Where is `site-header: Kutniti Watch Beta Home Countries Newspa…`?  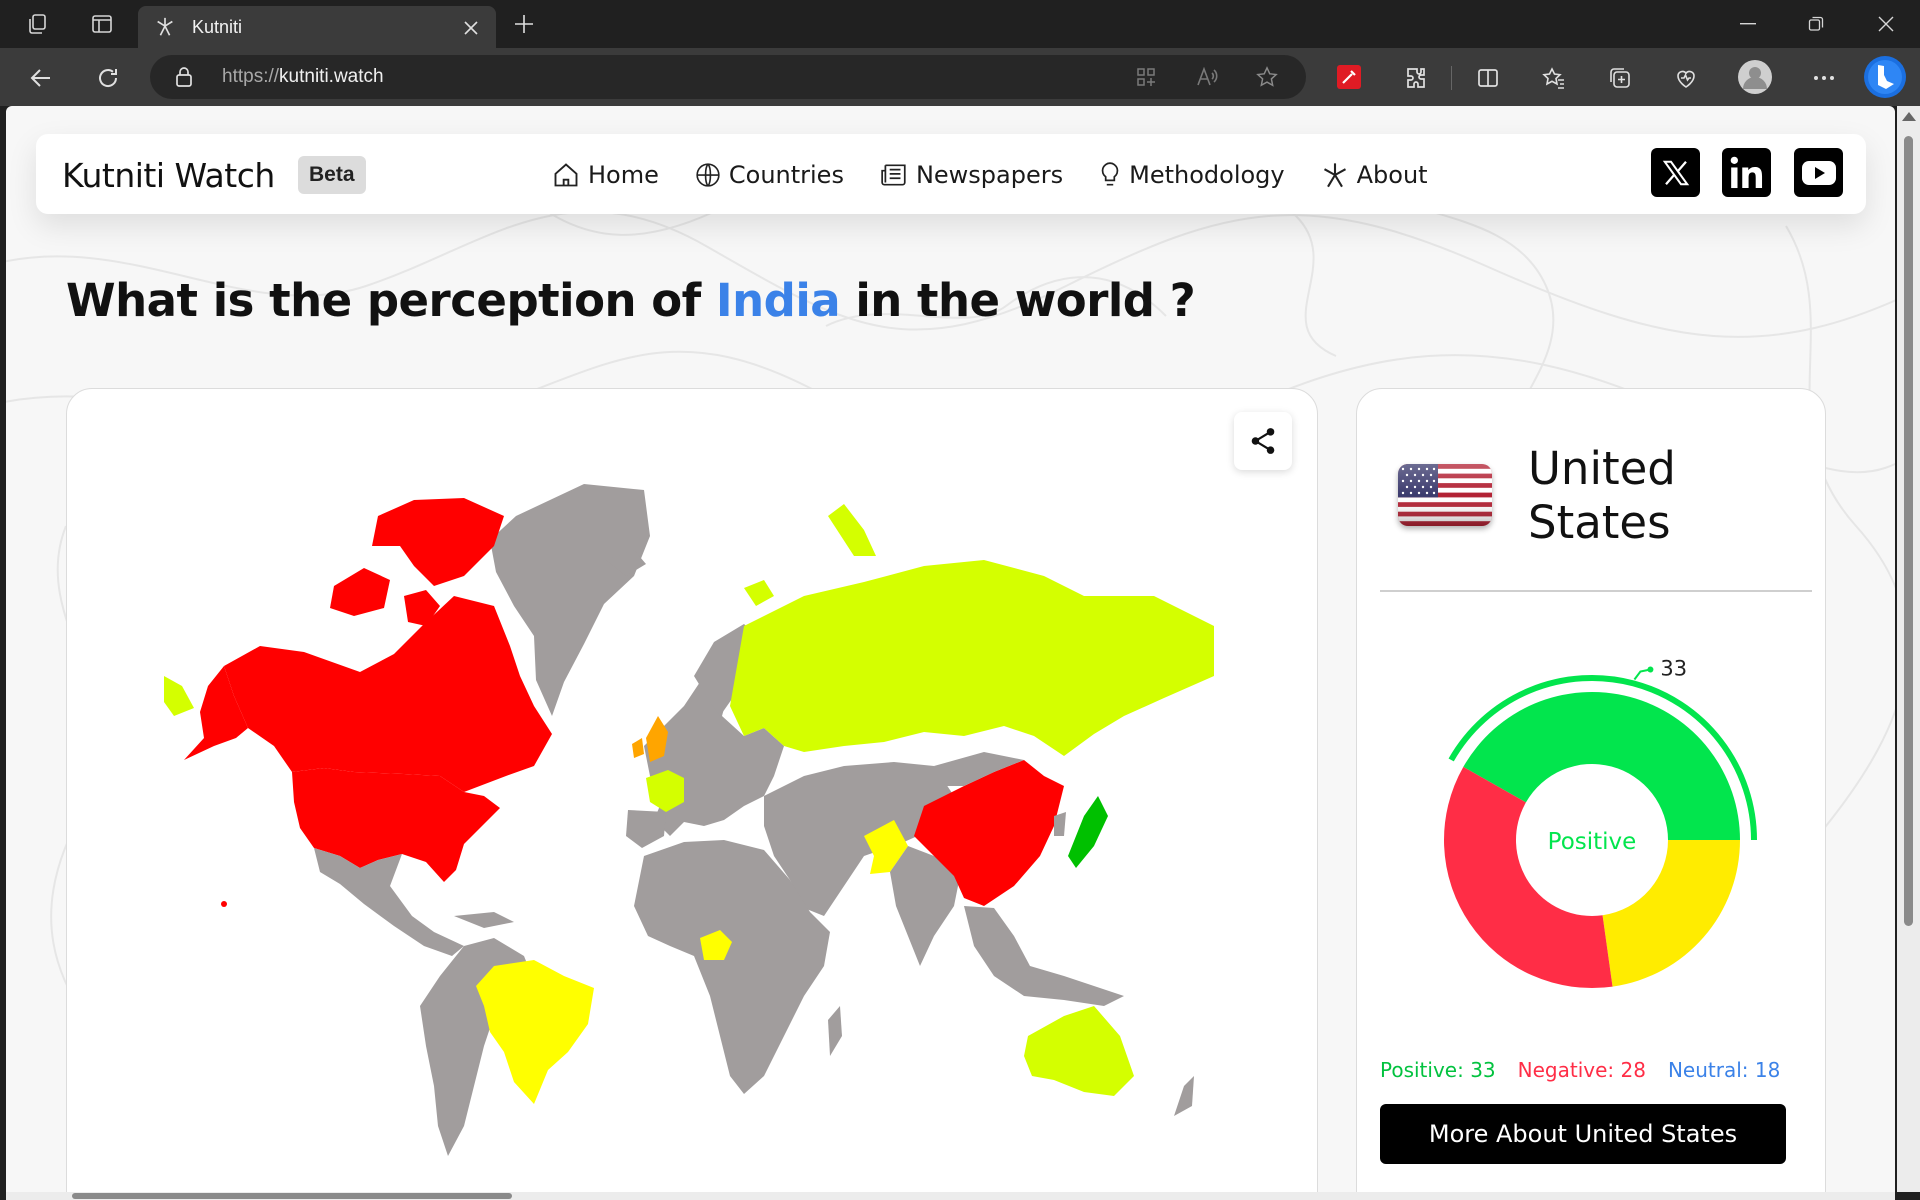 site-header: Kutniti Watch Beta Home Countries Newspa… is located at coordinates (951, 174).